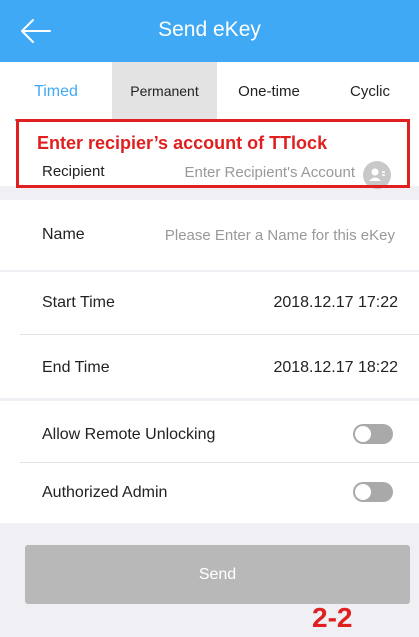  I want to click on app-header: Send eKey, so click(209, 31).